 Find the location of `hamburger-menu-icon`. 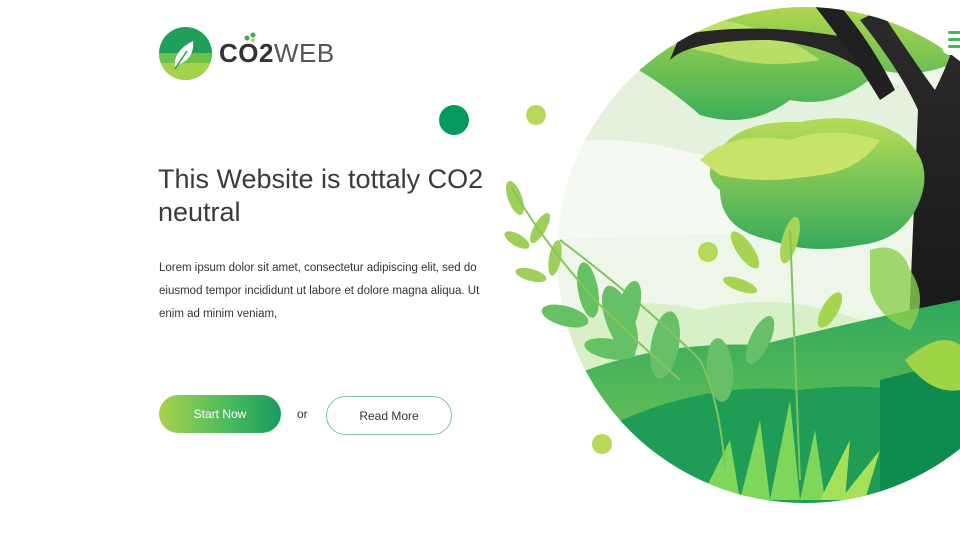

hamburger-menu-icon is located at coordinates (951, 39).